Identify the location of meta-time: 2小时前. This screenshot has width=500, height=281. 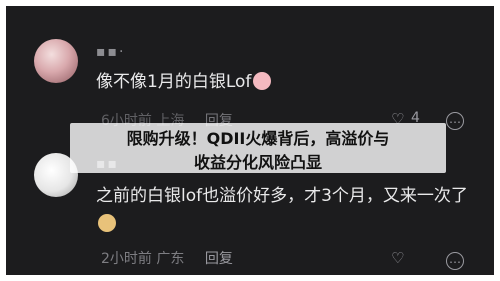
(126, 259).